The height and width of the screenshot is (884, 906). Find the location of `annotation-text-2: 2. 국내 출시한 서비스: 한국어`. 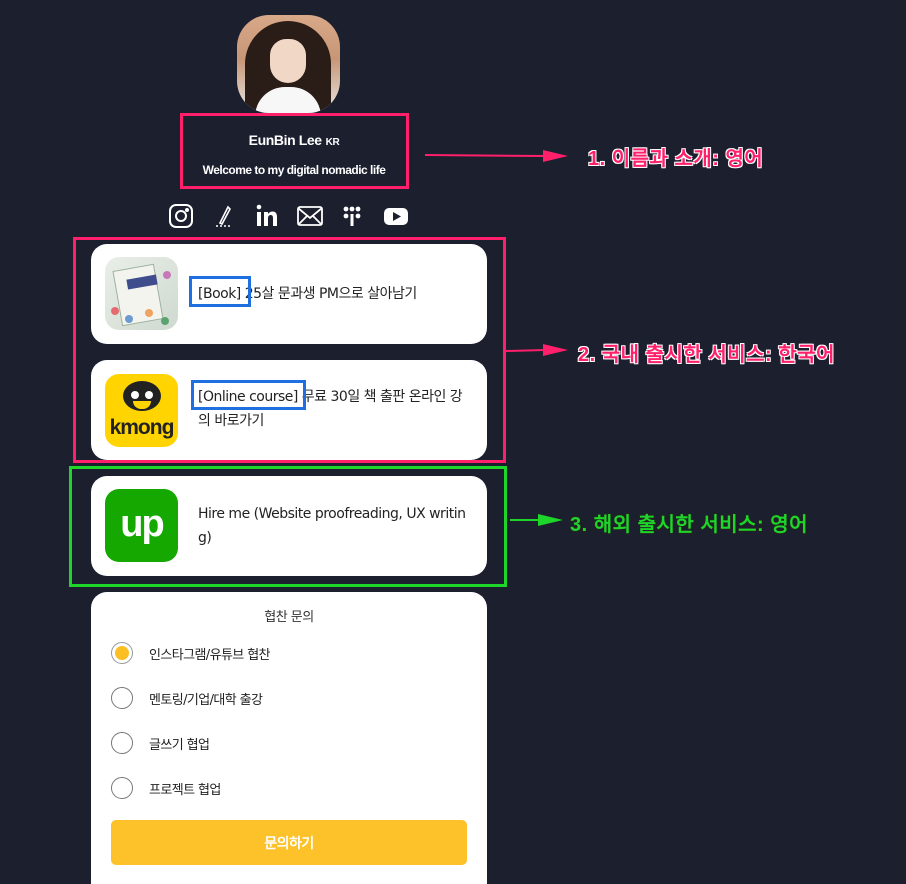

annotation-text-2: 2. 국내 출시한 서비스: 한국어 is located at coordinates (706, 355).